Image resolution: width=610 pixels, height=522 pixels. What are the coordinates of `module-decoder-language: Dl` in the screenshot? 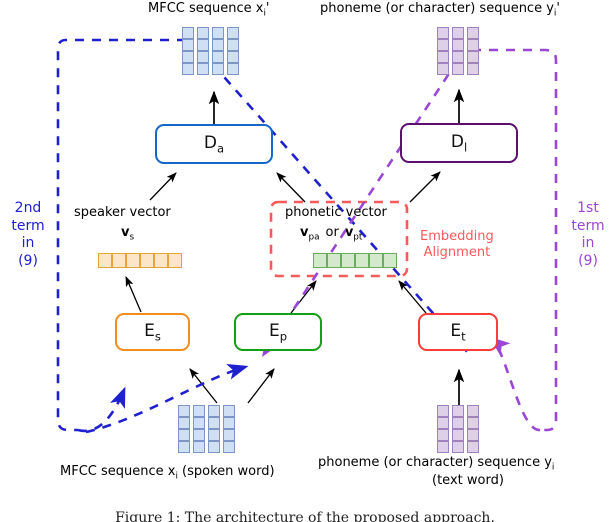 It's located at (459, 143).